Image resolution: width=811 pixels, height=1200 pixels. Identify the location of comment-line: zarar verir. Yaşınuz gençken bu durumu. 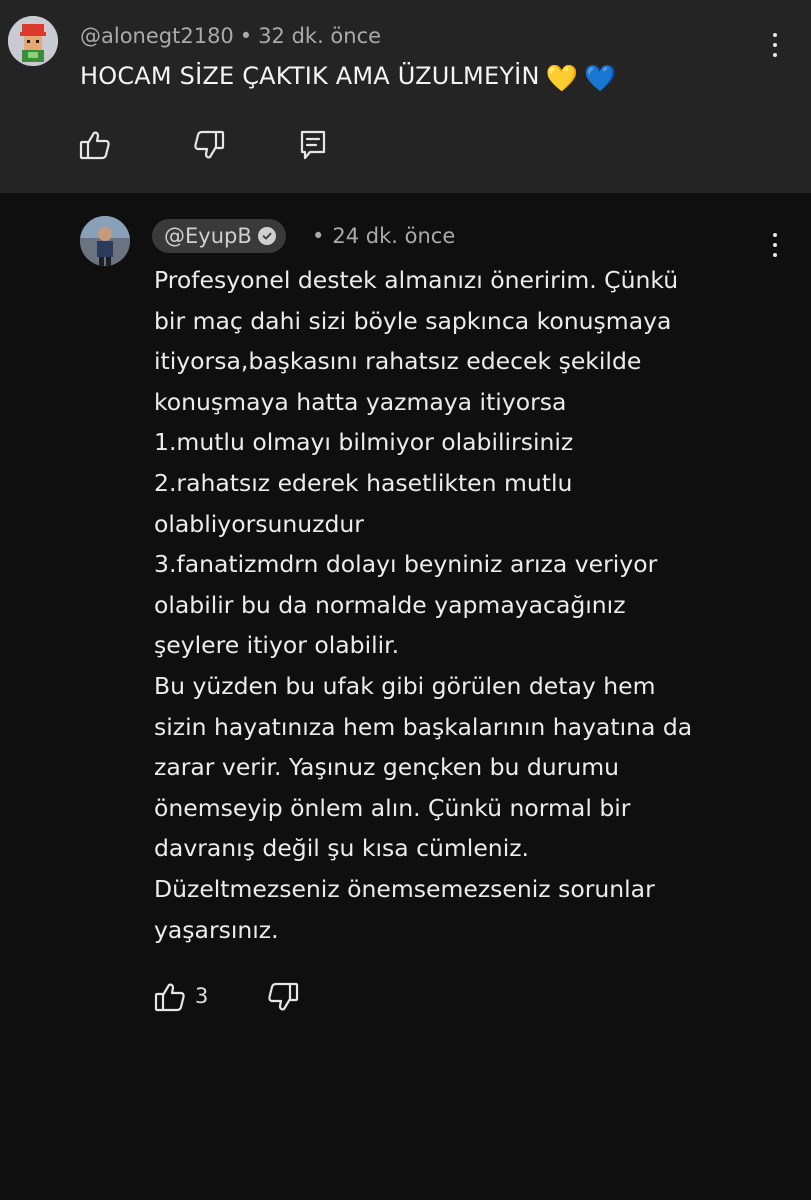
(387, 767).